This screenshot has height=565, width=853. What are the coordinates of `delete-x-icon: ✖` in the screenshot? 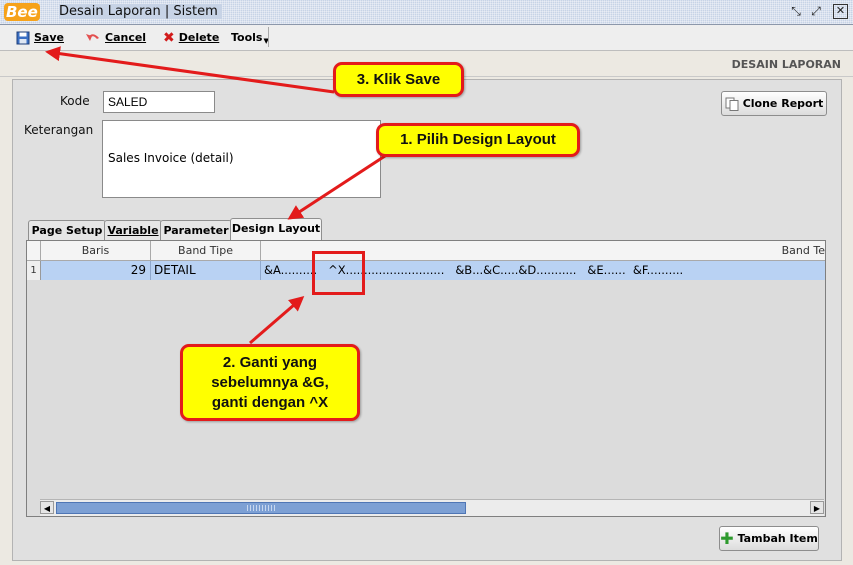 It's located at (169, 38).